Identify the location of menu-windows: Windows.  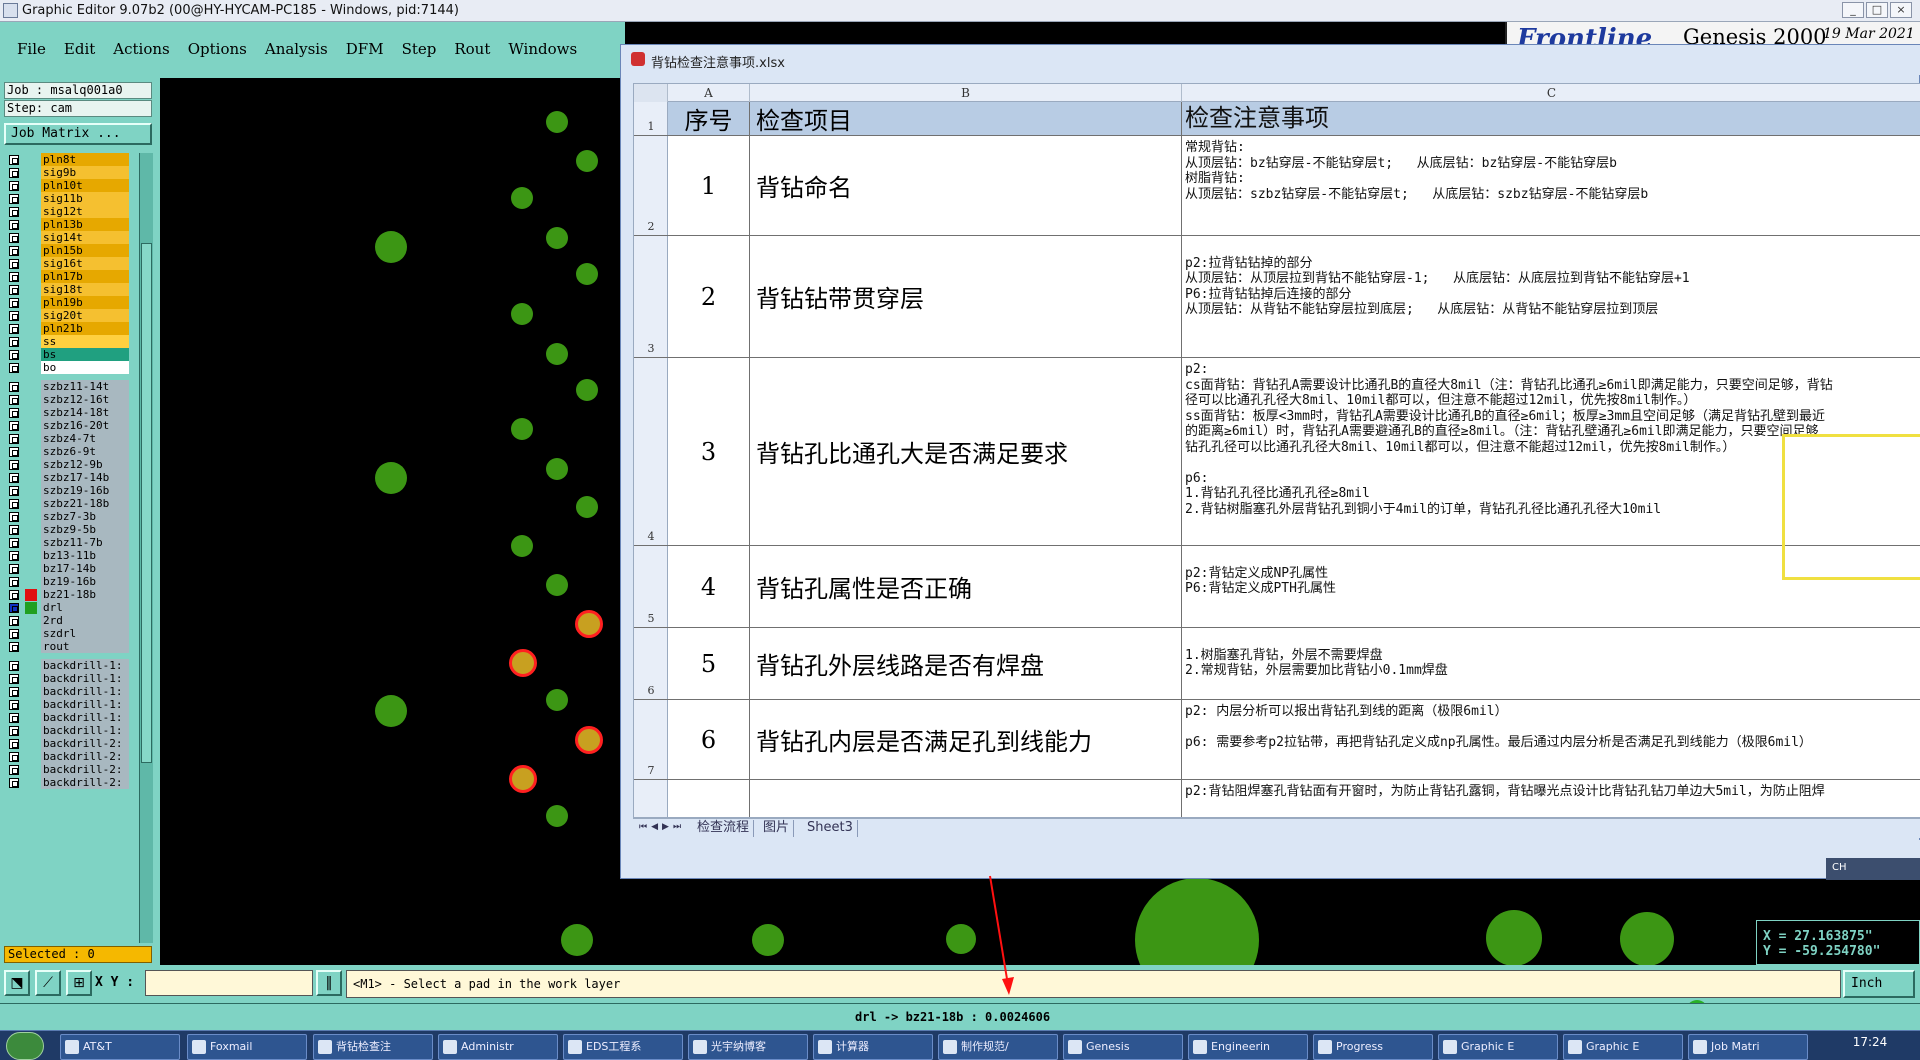
(542, 49).